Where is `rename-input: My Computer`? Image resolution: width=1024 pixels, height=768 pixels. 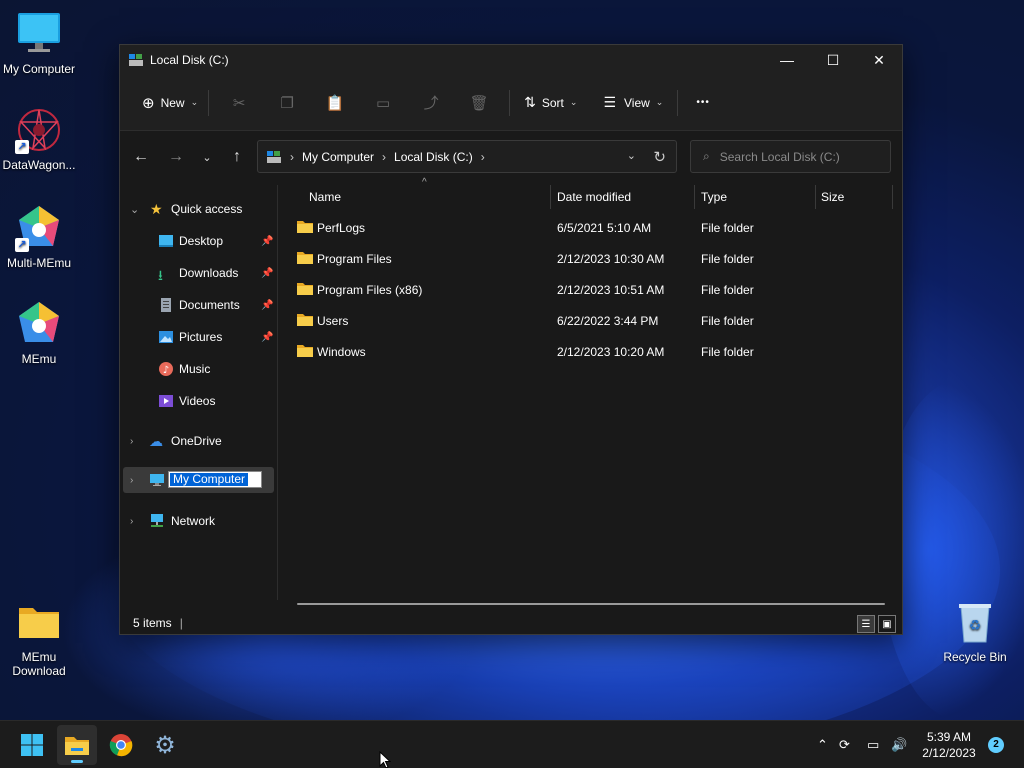
rename-input: My Computer is located at coordinates (215, 479).